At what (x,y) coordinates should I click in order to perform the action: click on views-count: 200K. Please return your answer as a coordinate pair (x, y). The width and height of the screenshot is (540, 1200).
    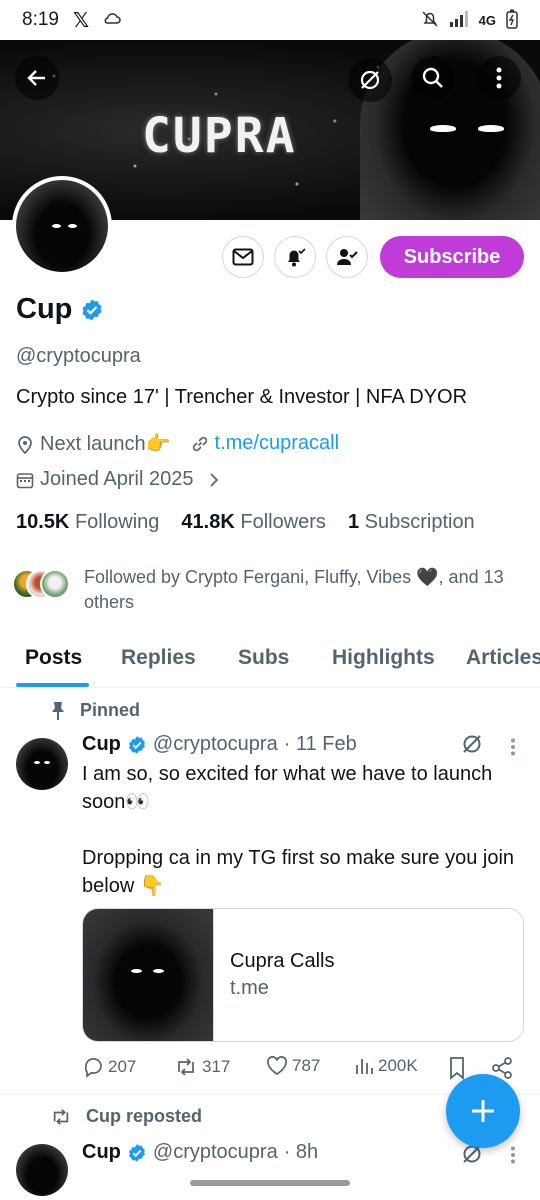
    Looking at the image, I should click on (398, 1065).